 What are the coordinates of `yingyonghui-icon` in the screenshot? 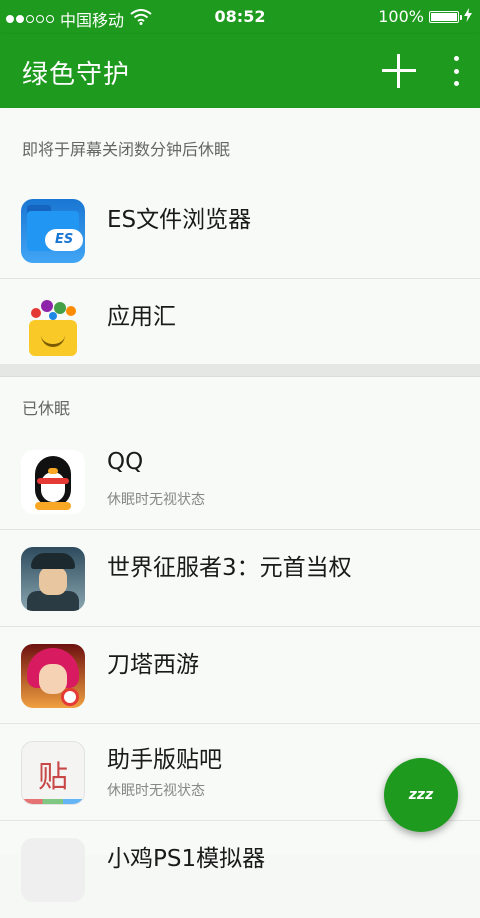 It's located at (53, 328).